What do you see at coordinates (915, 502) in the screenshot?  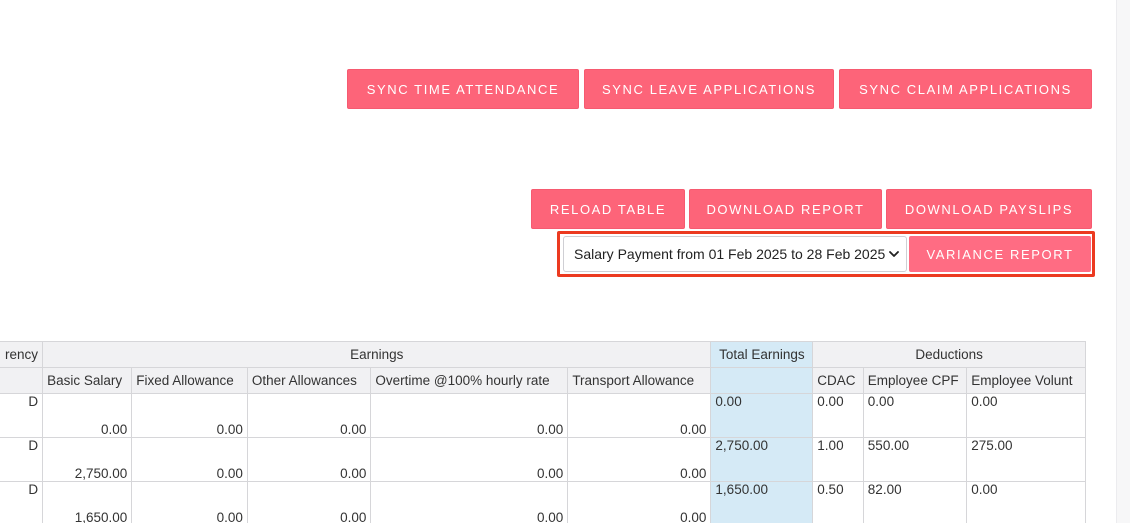 I see `employee-cpf-cell: 82.00` at bounding box center [915, 502].